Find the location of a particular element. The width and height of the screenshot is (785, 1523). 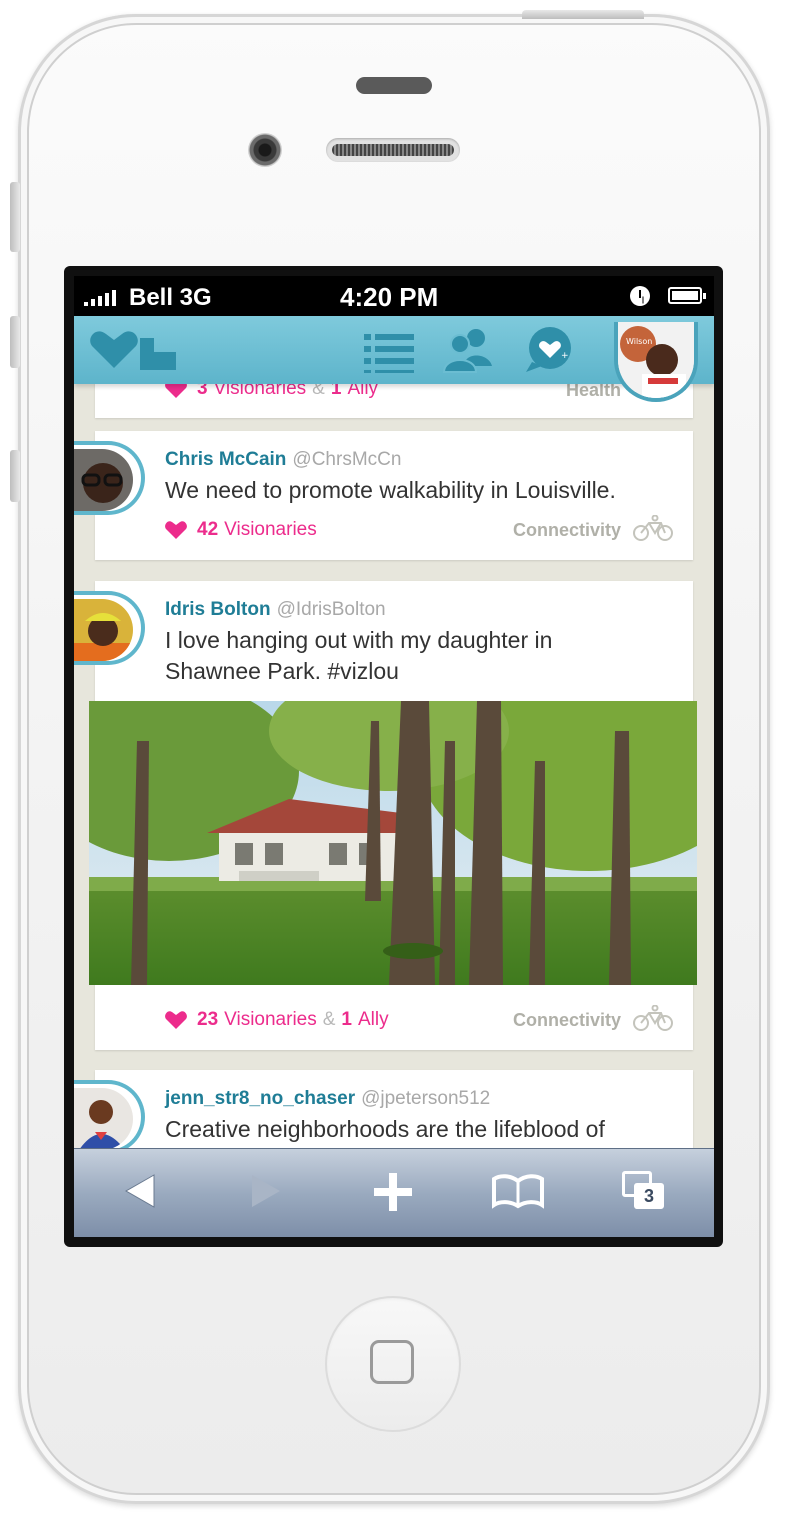

carrier-label: Bell 3G is located at coordinates (170, 297).